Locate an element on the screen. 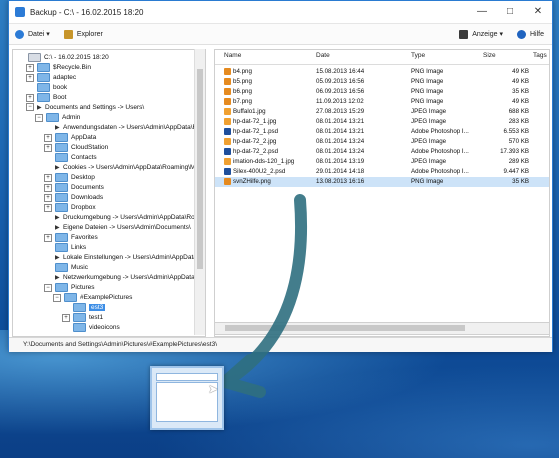  drag-arrow-overlay is located at coordinates (263, 296).